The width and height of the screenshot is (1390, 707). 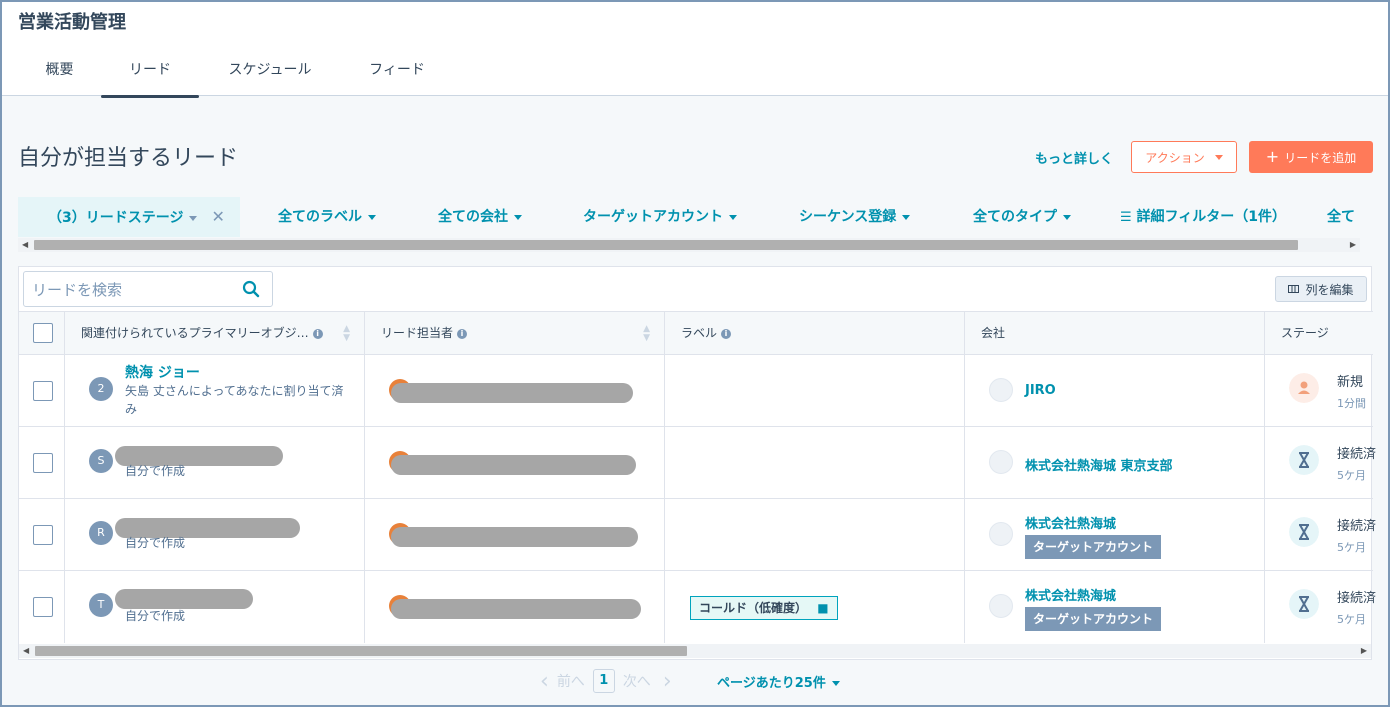 What do you see at coordinates (667, 681) in the screenshot?
I see `chevron-right-icon: ›` at bounding box center [667, 681].